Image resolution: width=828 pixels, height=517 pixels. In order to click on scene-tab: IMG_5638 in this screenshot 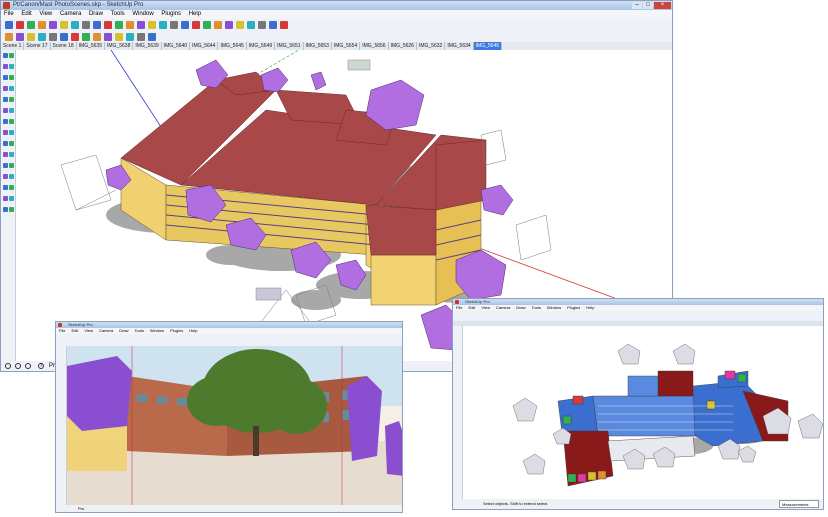, I will do `click(119, 46)`.